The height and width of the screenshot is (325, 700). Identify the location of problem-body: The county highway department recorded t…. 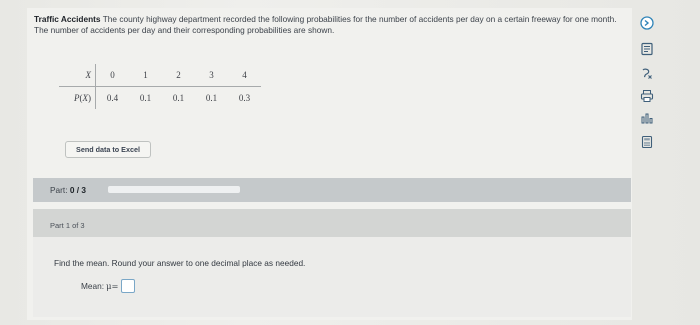
(325, 24).